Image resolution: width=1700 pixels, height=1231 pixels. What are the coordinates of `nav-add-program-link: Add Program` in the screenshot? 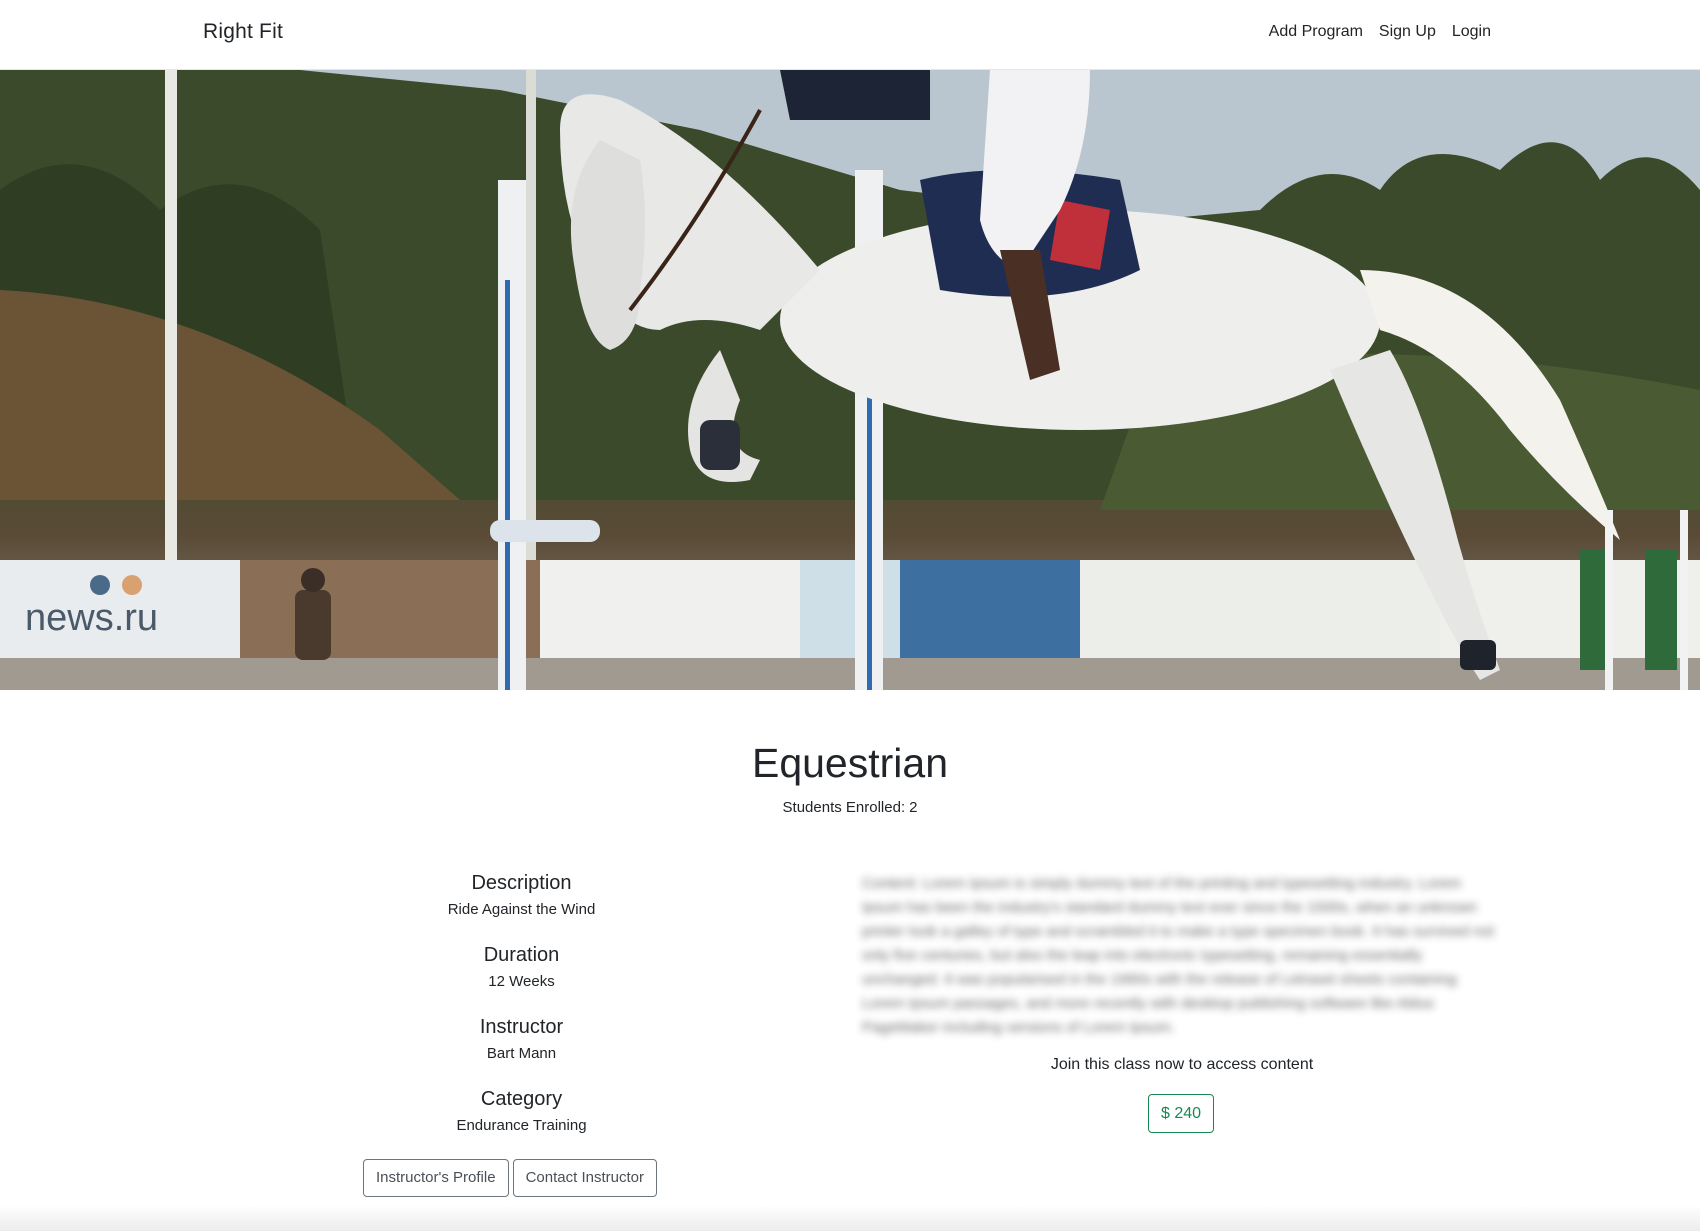 It's located at (1316, 32).